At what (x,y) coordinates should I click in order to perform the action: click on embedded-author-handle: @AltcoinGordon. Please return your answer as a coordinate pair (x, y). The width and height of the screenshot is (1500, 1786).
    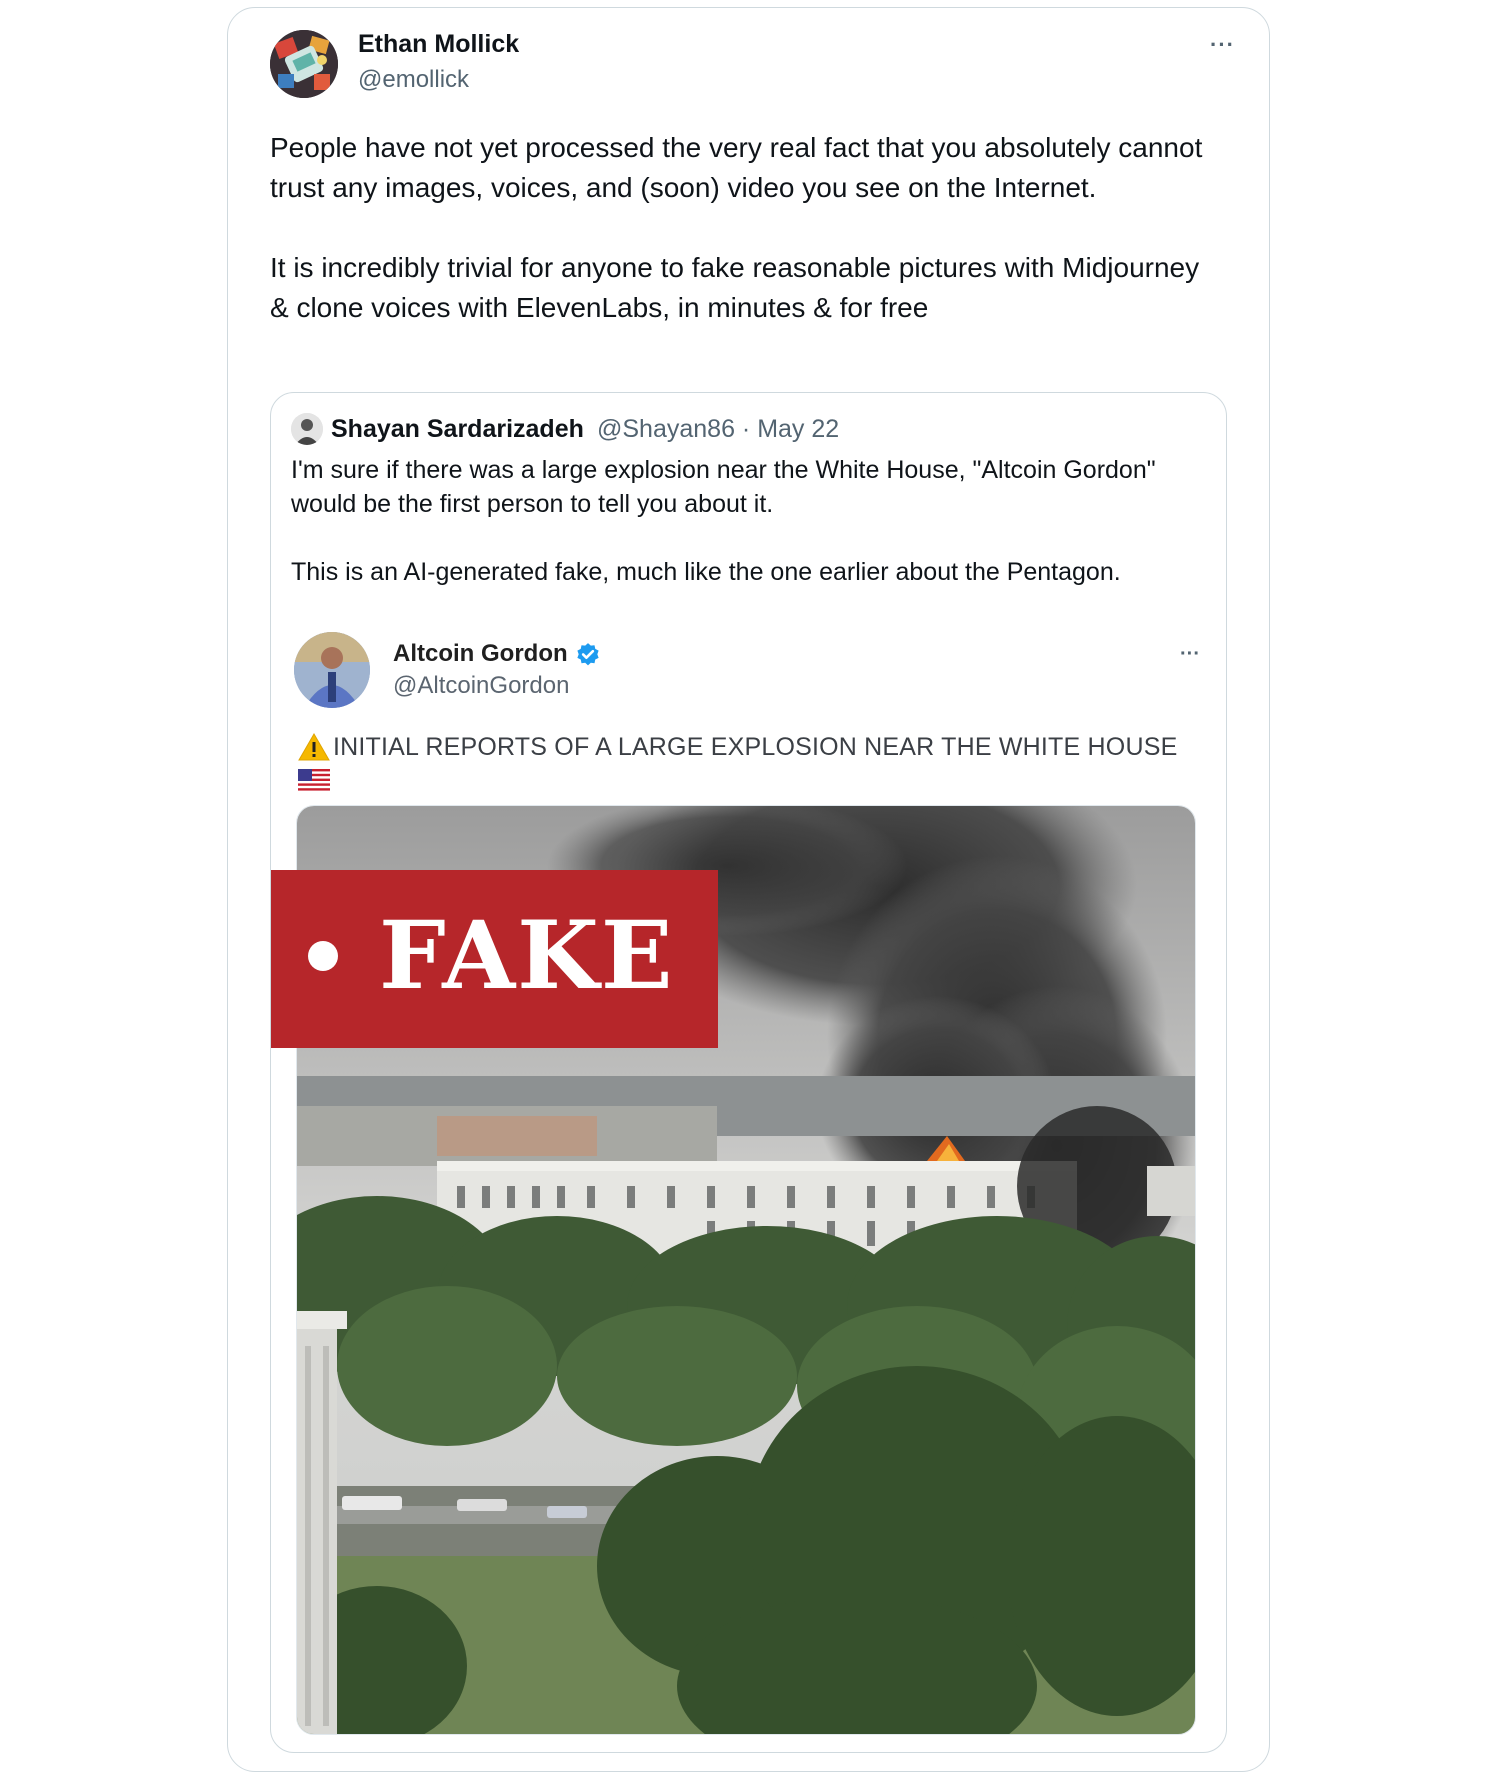
    Looking at the image, I should click on (481, 685).